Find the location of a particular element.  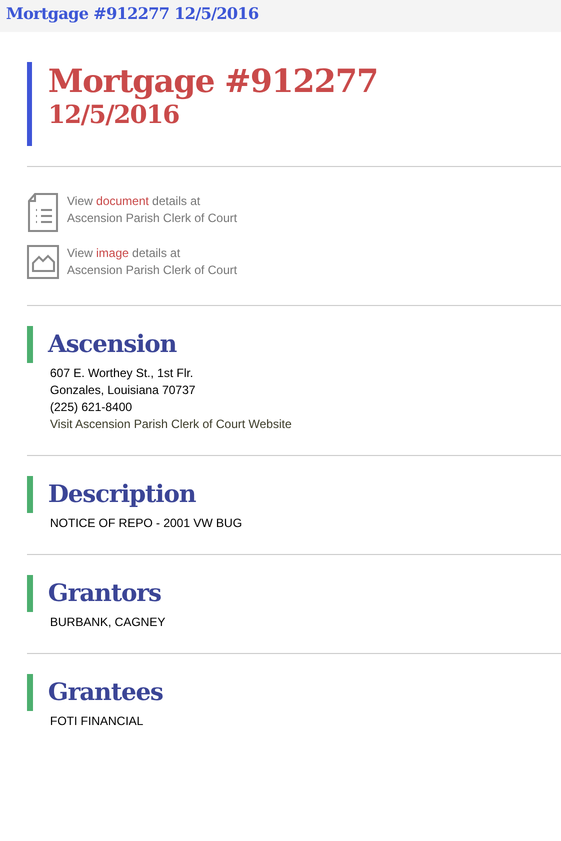

section-text: BURBANK, CAGNEY is located at coordinates (108, 622).